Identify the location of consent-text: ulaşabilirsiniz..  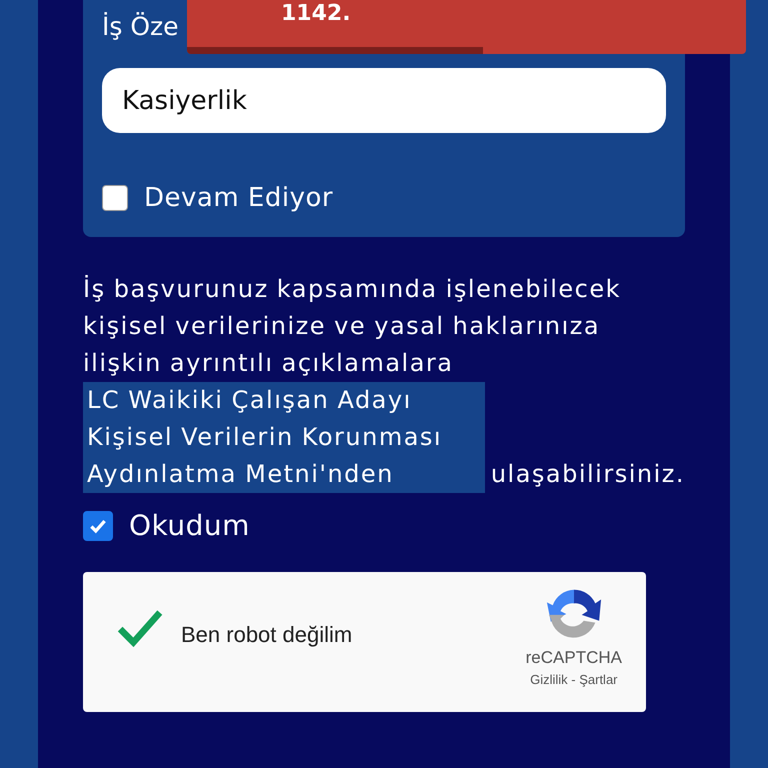
(587, 474).